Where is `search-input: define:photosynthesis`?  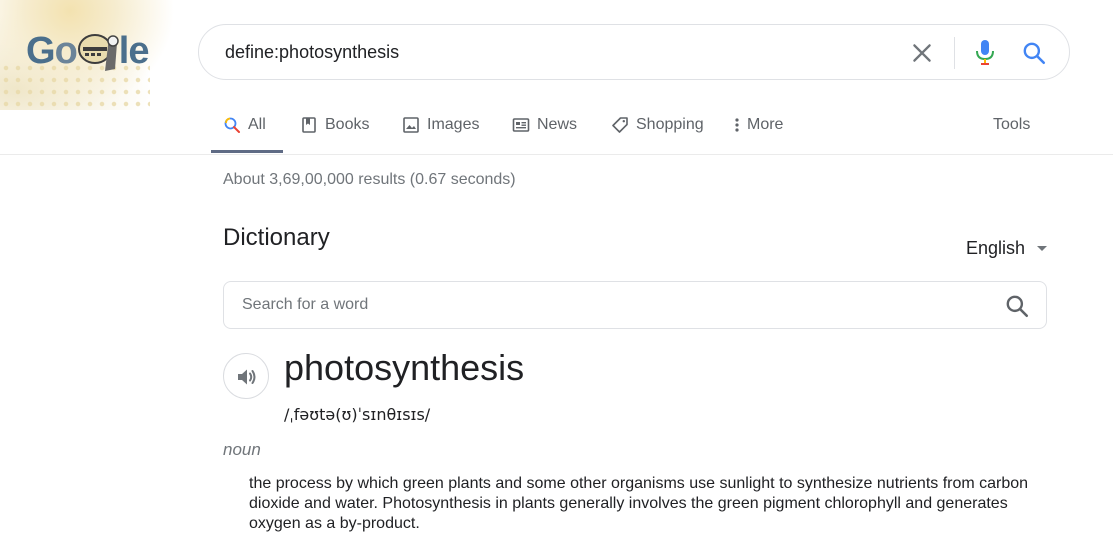
search-input: define:photosynthesis is located at coordinates (312, 52).